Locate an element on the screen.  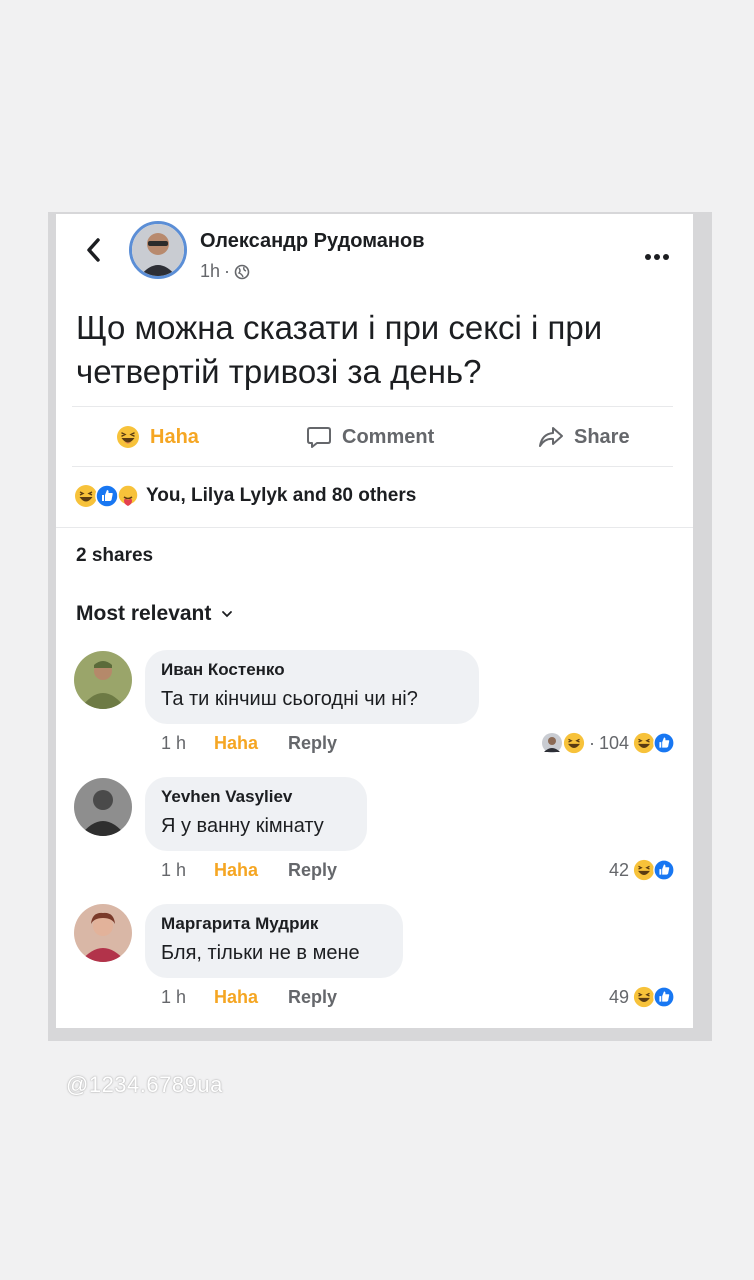
more-options-button is located at coordinates (657, 253).